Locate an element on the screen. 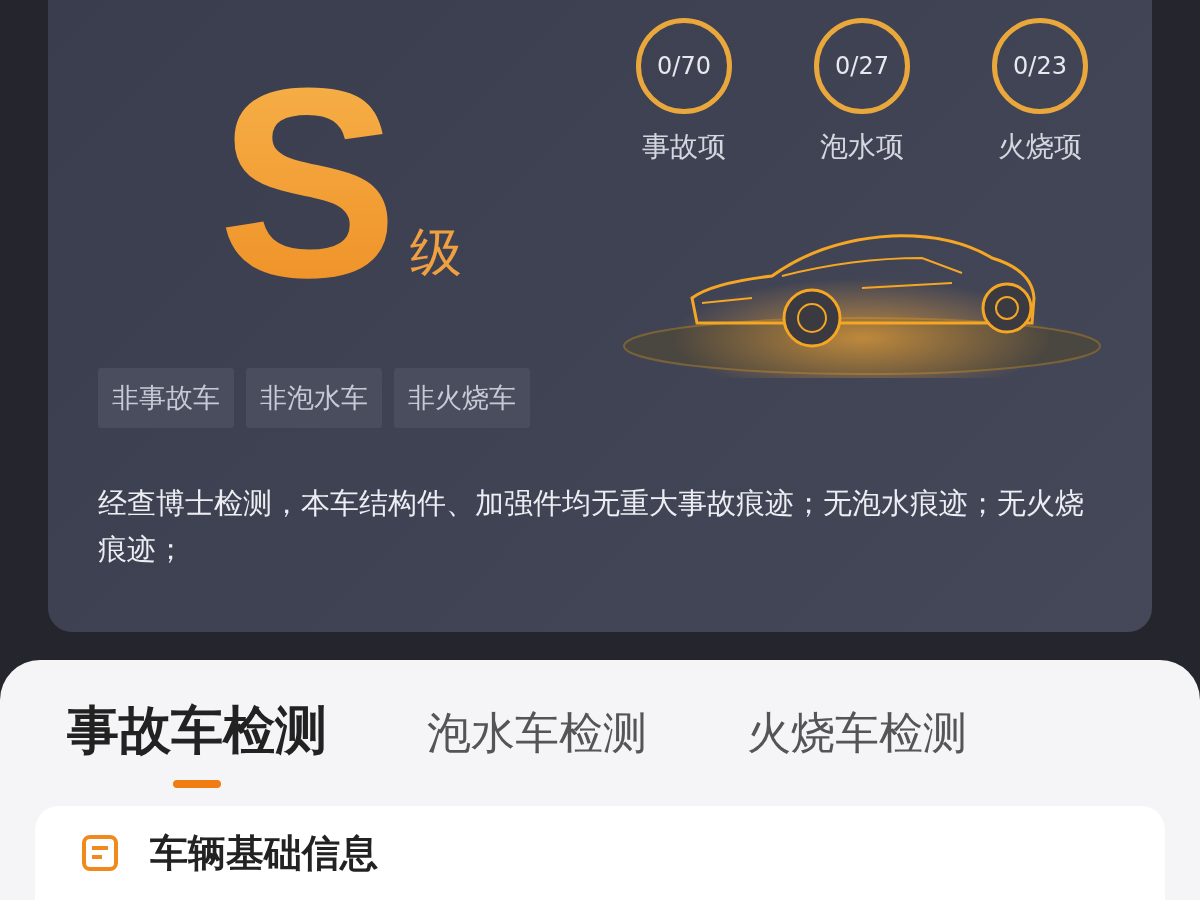  count-label: 事故项 is located at coordinates (684, 147).